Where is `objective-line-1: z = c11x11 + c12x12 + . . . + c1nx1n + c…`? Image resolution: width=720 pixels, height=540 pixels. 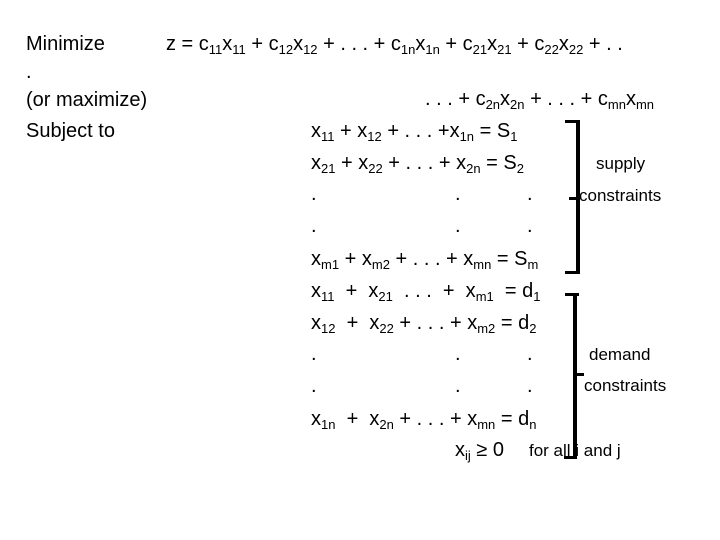 objective-line-1: z = c11x11 + c12x12 + . . . + c1nx1n + c… is located at coordinates (394, 44).